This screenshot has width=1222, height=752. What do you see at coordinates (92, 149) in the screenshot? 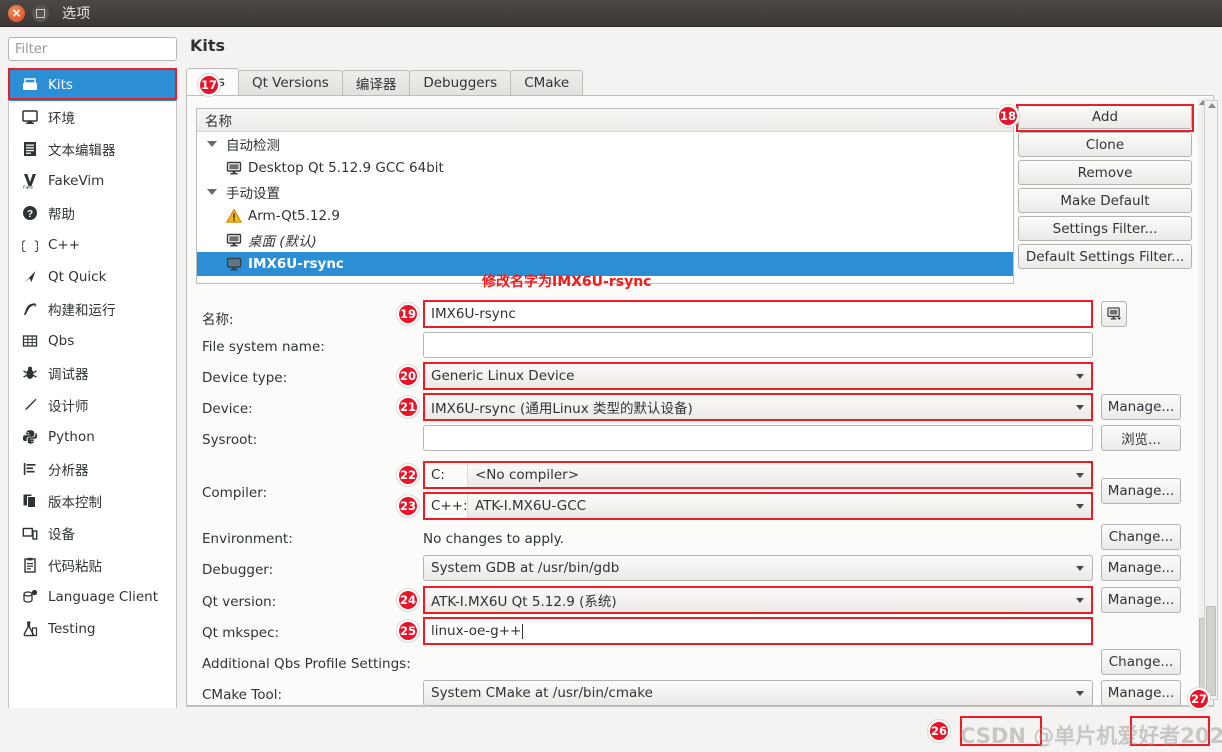
I see `sidebar-item-: 文本编辑器` at bounding box center [92, 149].